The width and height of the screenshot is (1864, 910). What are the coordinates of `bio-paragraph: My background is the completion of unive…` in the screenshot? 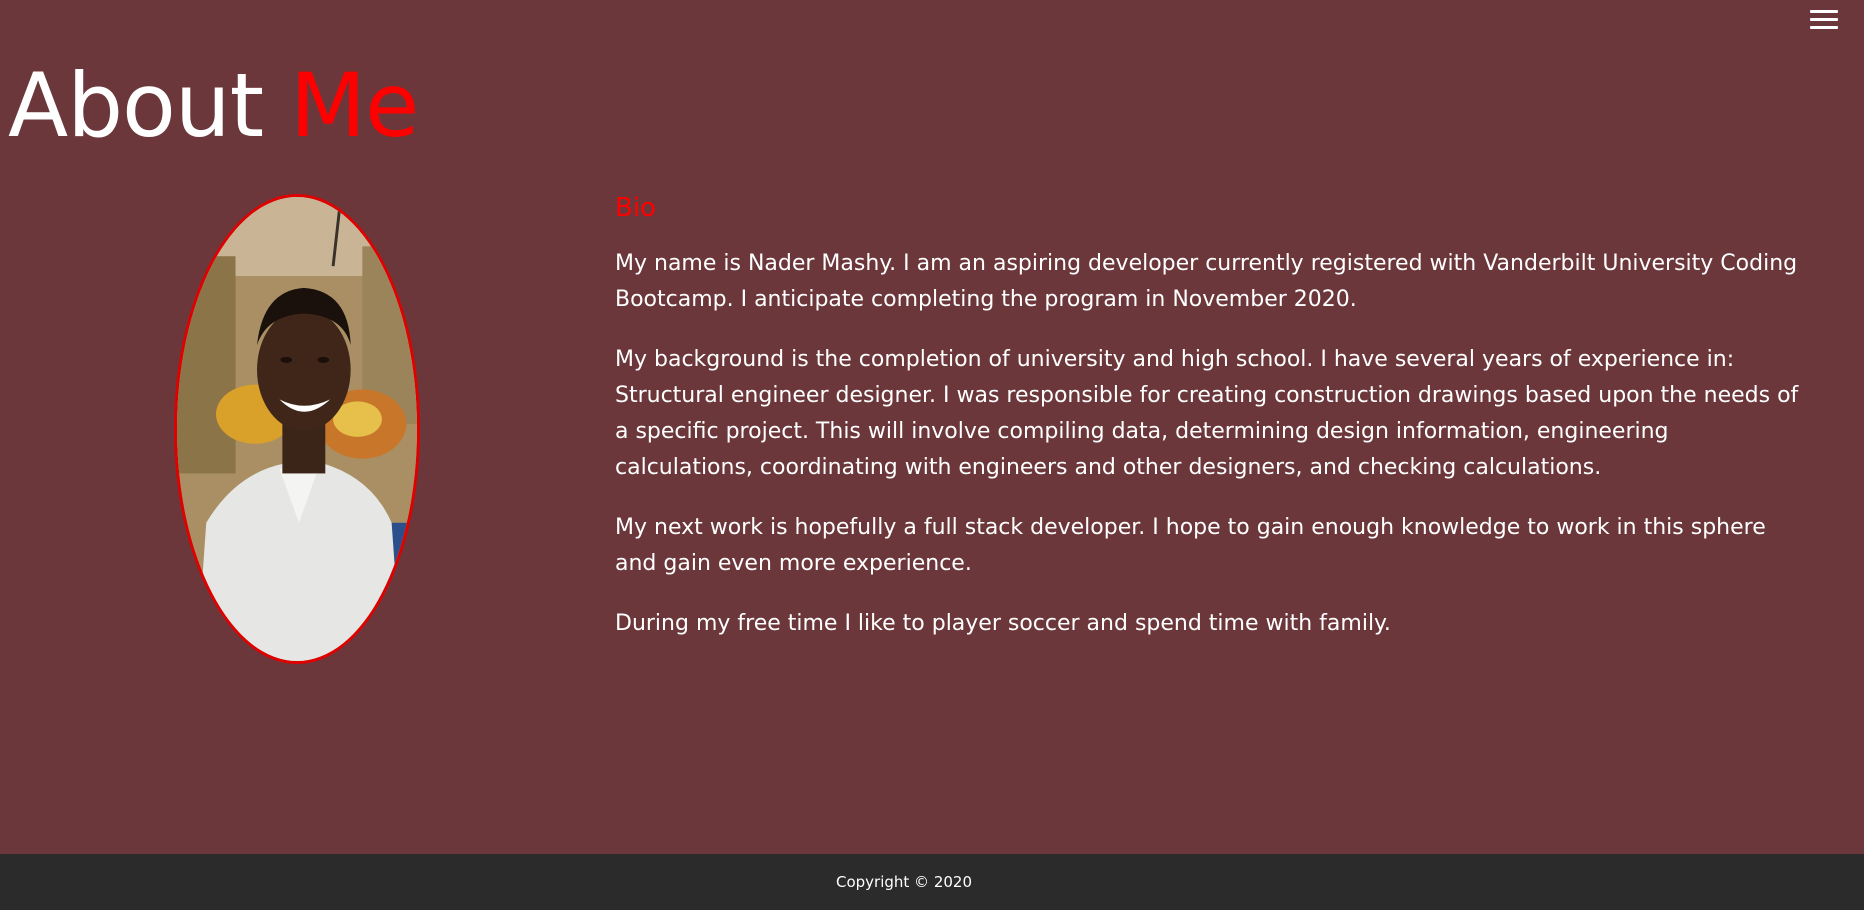 It's located at (1207, 413).